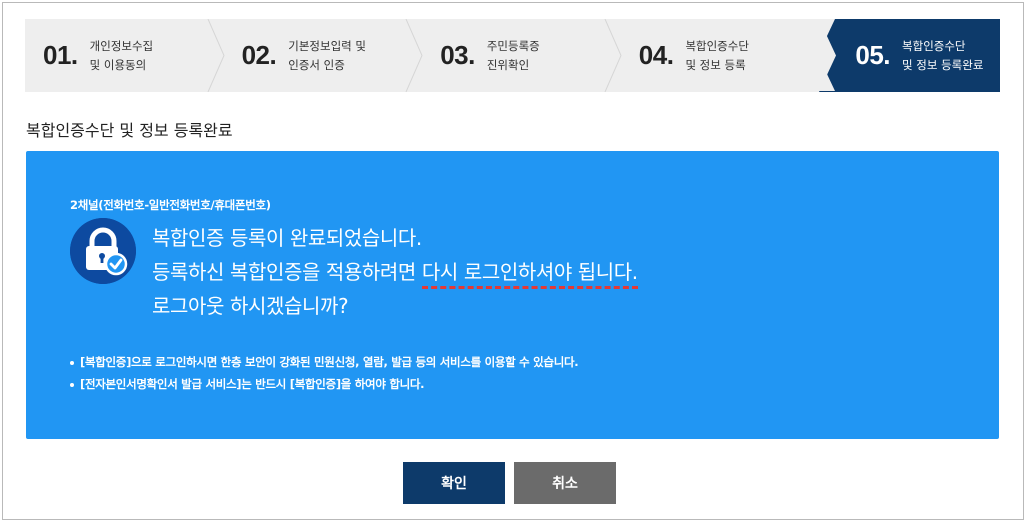 The height and width of the screenshot is (524, 1028). I want to click on step-label-line1: 기본정보입력 및, so click(327, 45).